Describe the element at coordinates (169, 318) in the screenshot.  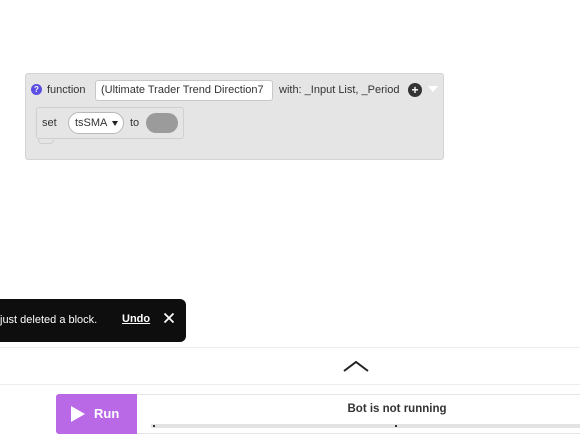
I see `close-icon` at that location.